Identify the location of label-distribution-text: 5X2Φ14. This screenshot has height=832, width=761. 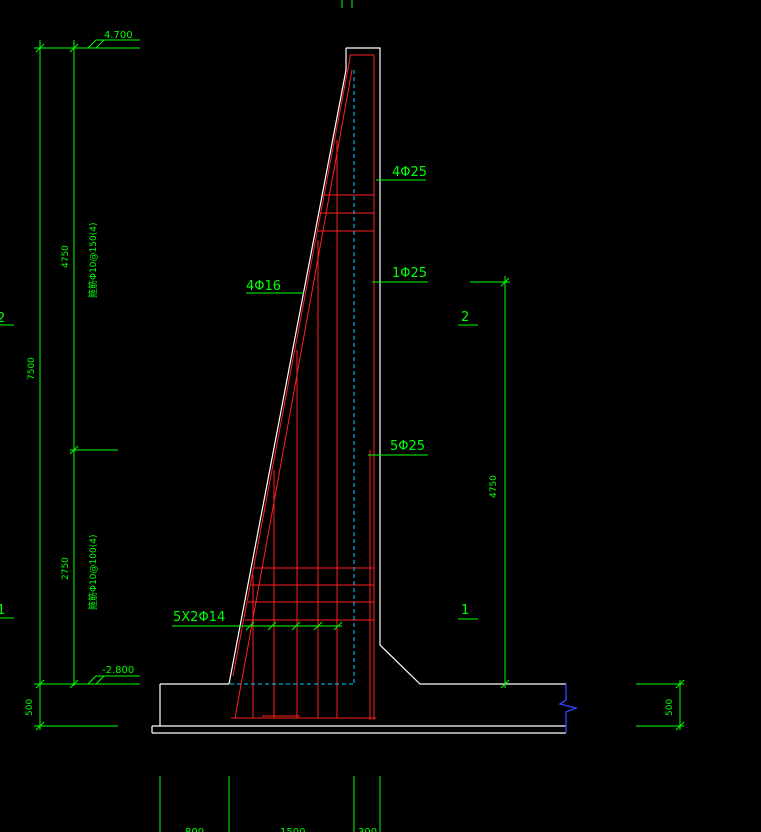
(199, 617).